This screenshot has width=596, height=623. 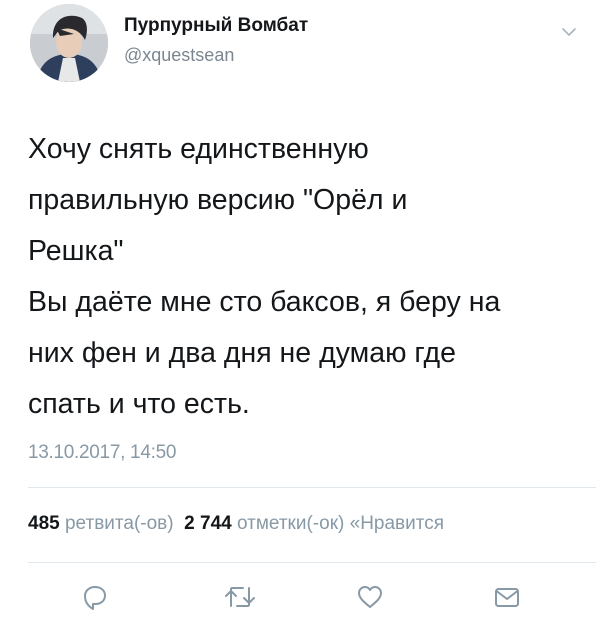 I want to click on tweet-line: спать и что есть., so click(x=139, y=404).